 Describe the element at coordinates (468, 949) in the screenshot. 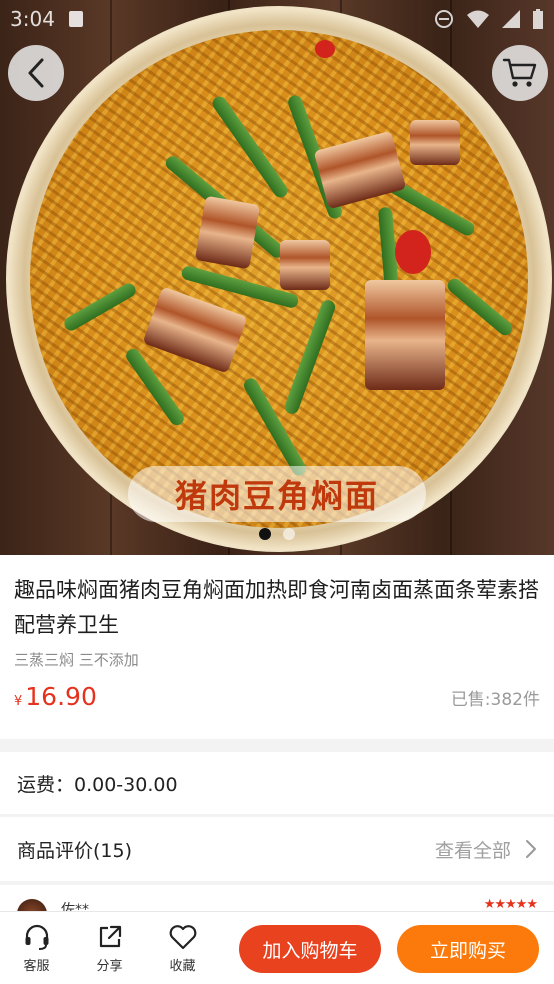

I see `buy-now-button: 立即购买` at that location.